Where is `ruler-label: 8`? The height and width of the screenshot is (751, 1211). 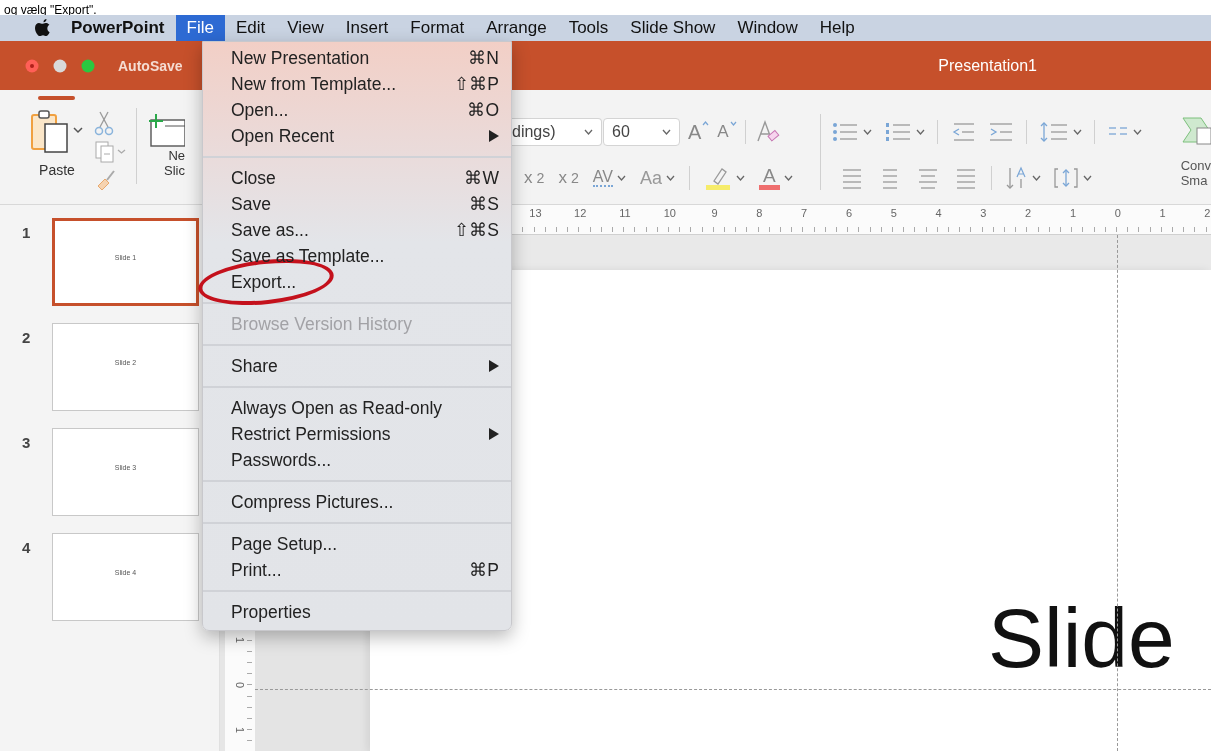
ruler-label: 8 is located at coordinates (759, 212).